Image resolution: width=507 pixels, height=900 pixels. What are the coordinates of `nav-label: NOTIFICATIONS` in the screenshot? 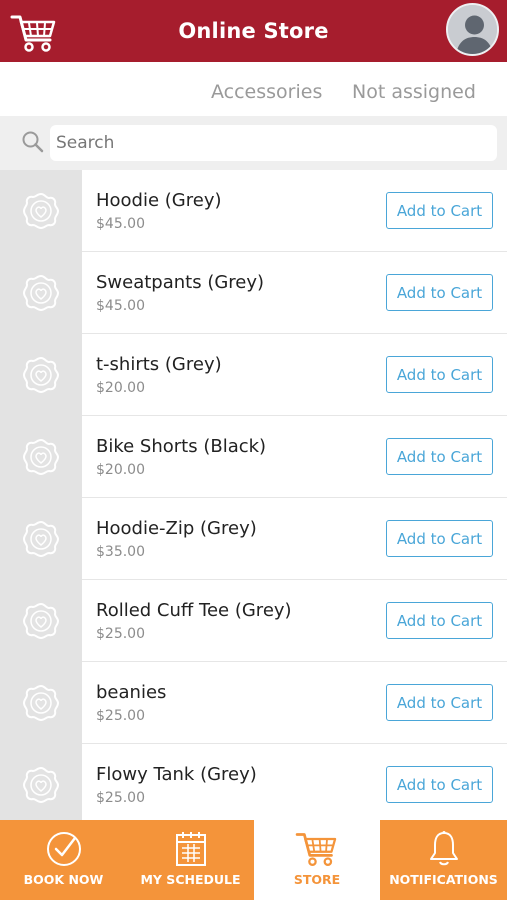 It's located at (443, 879).